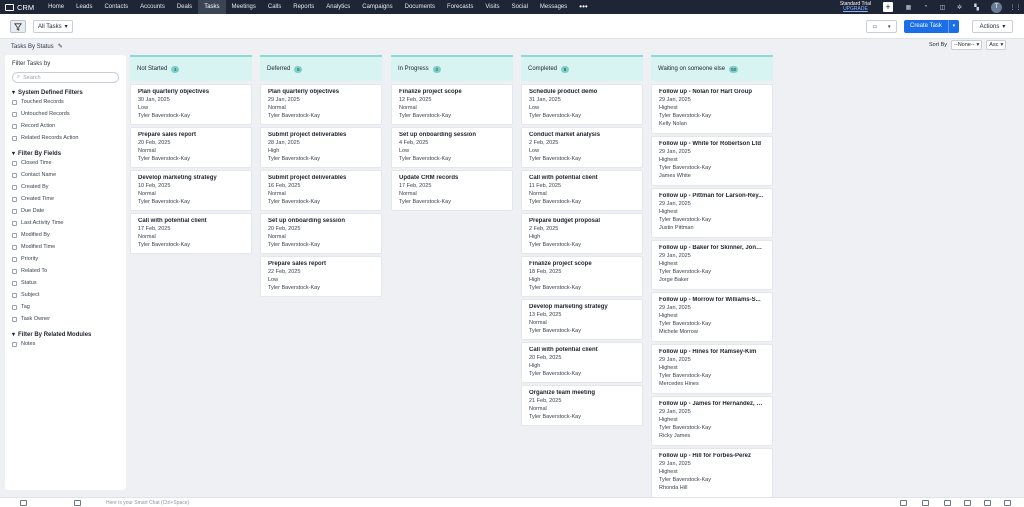 This screenshot has height=507, width=1024. I want to click on marketplace-icon: ◫, so click(942, 7).